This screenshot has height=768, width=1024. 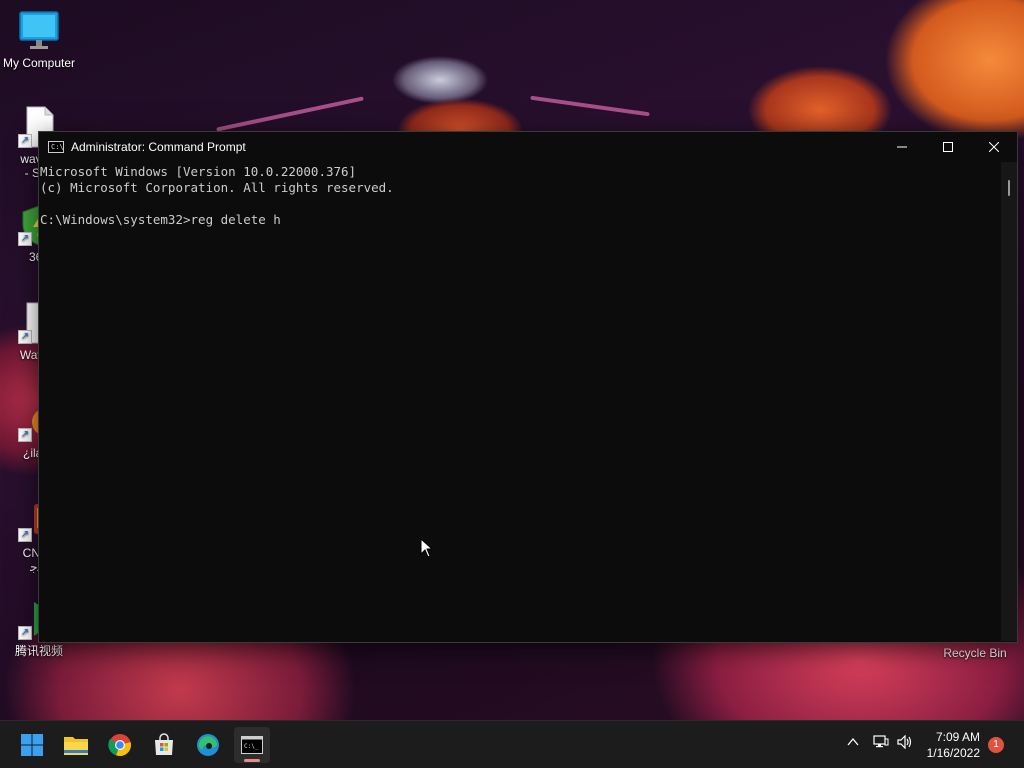 I want to click on clock-time: 7:09 AM, so click(x=957, y=737).